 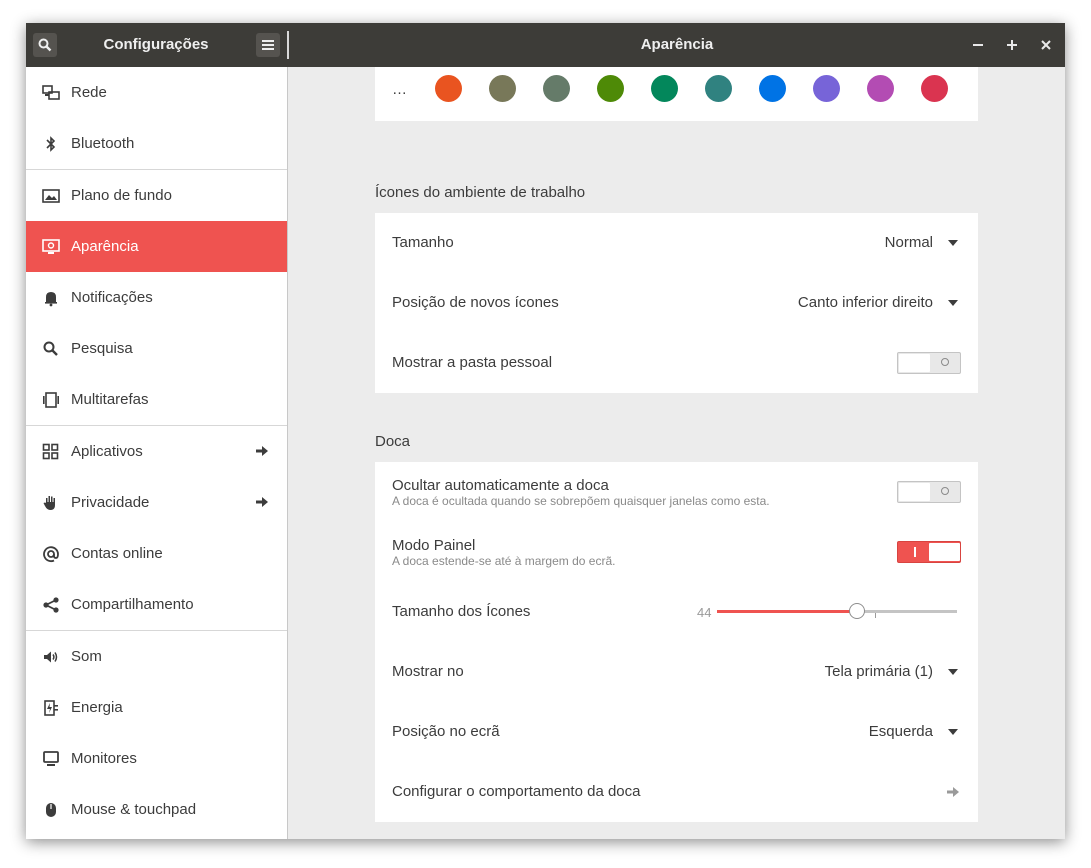 I want to click on bluetooth-icon, so click(x=51, y=144).